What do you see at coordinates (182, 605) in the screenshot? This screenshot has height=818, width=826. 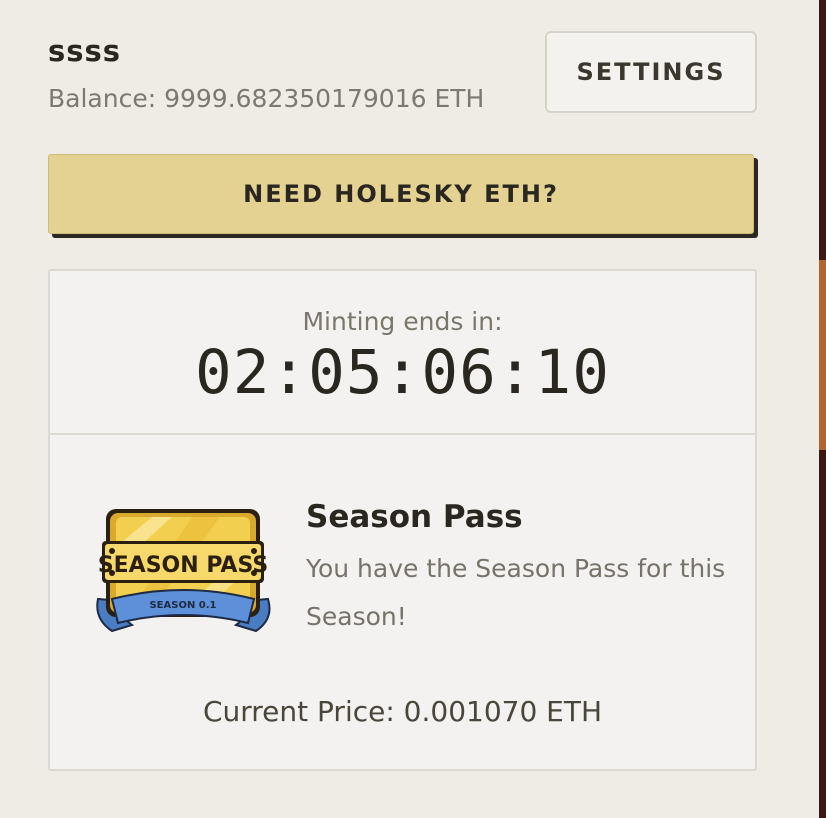 I see `season-pass-icon-subtext: SEASON 0.1` at bounding box center [182, 605].